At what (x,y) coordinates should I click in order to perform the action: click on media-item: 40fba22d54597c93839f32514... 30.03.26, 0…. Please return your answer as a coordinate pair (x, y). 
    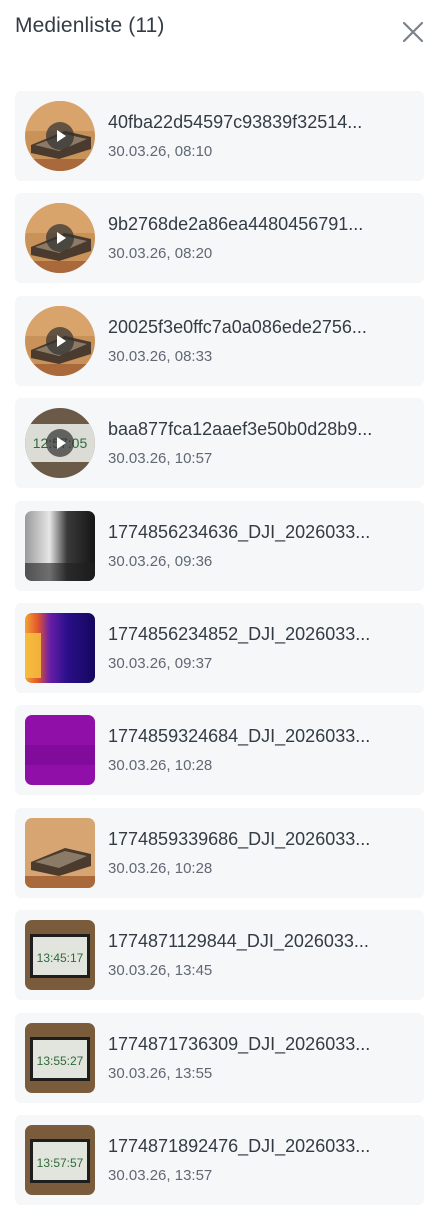
    Looking at the image, I should click on (219, 136).